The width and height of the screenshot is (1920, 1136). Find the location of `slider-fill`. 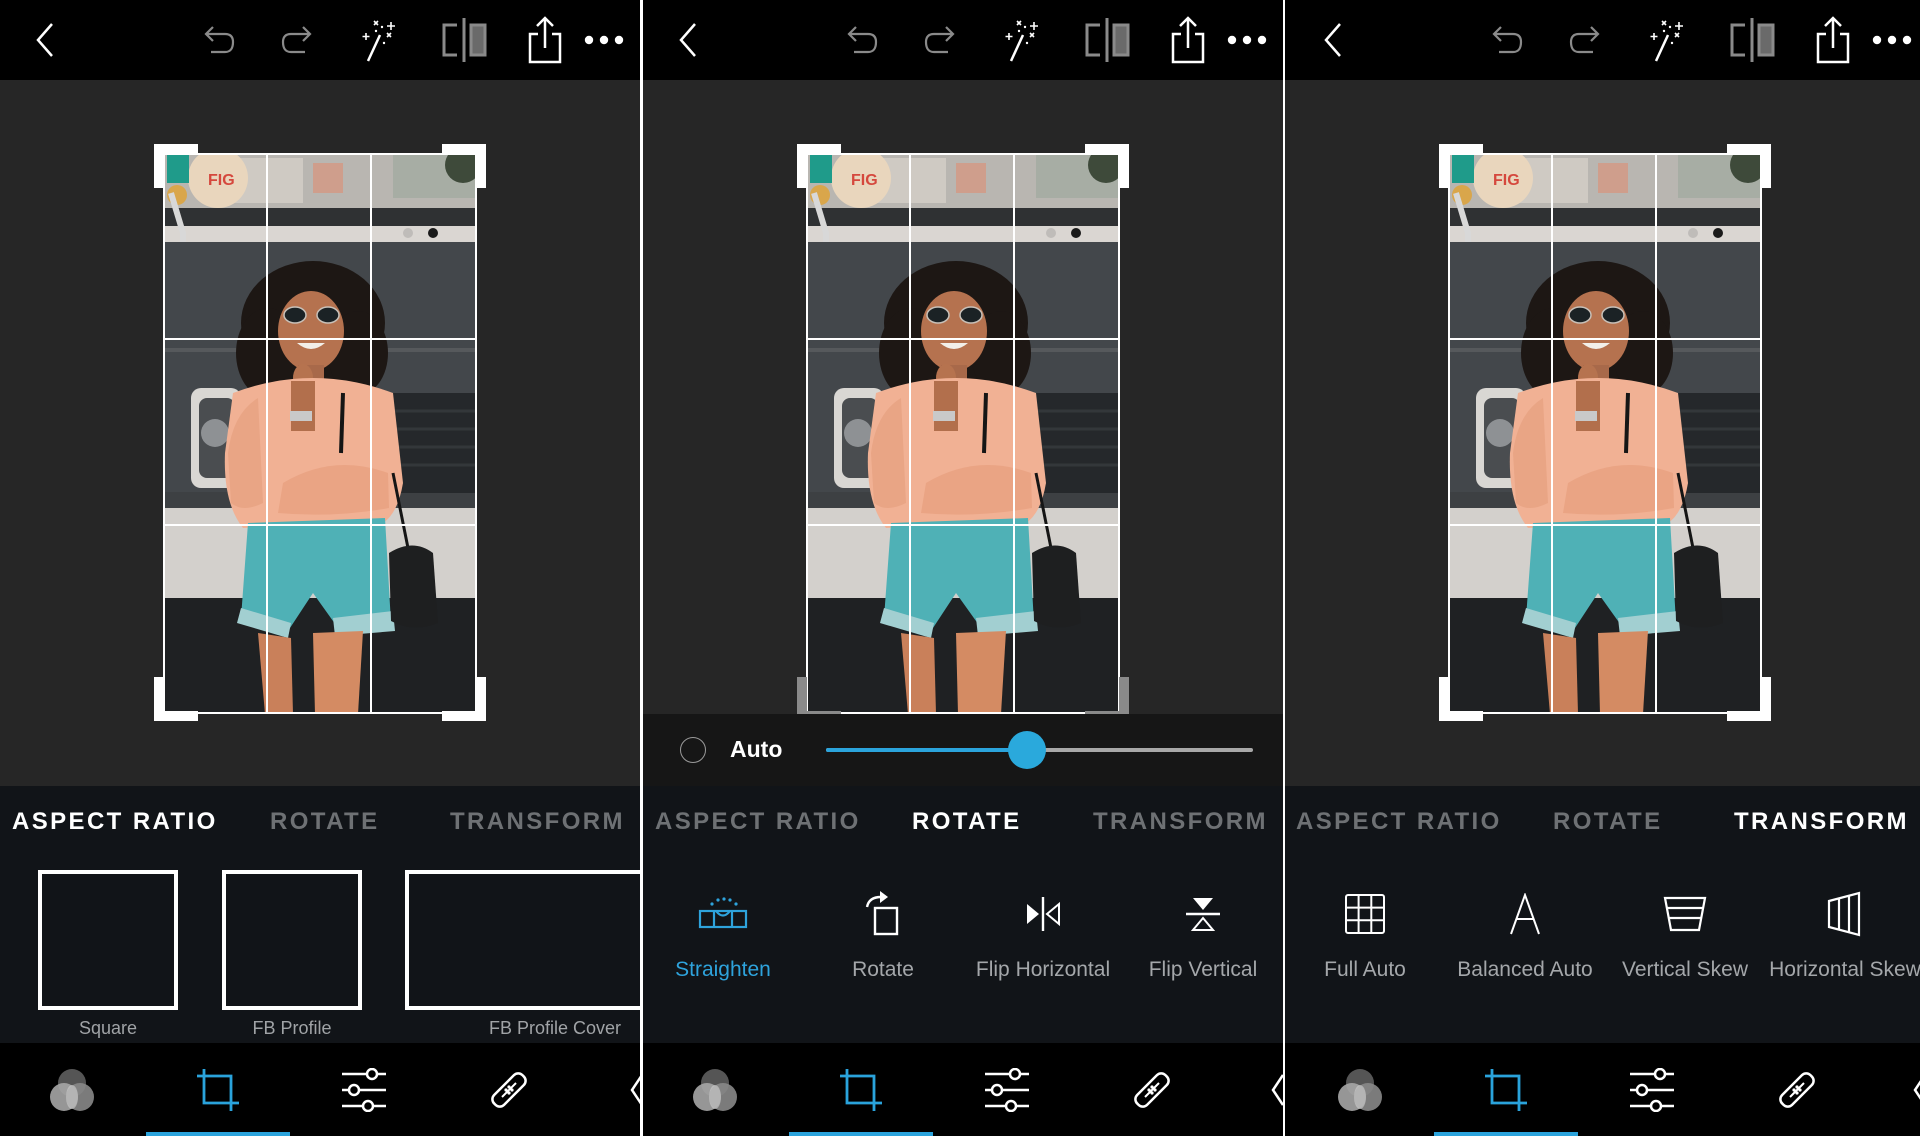

slider-fill is located at coordinates (926, 750).